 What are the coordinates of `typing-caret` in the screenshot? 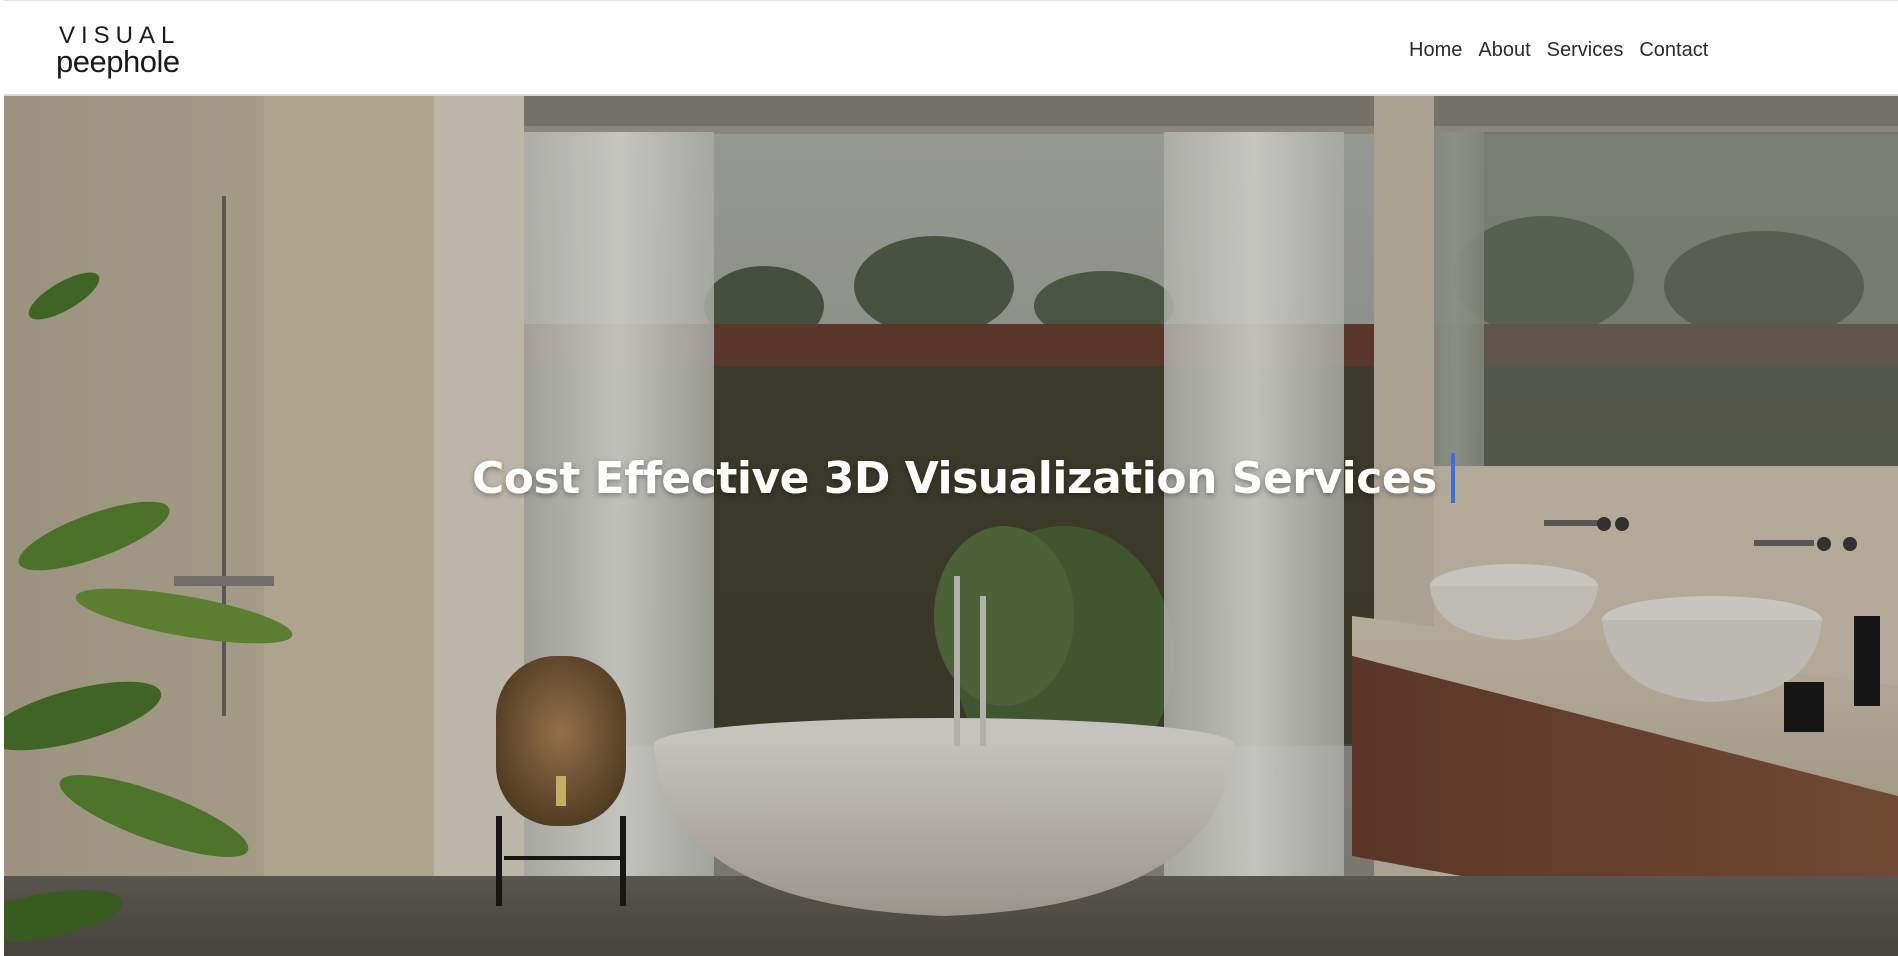 It's located at (1452, 478).